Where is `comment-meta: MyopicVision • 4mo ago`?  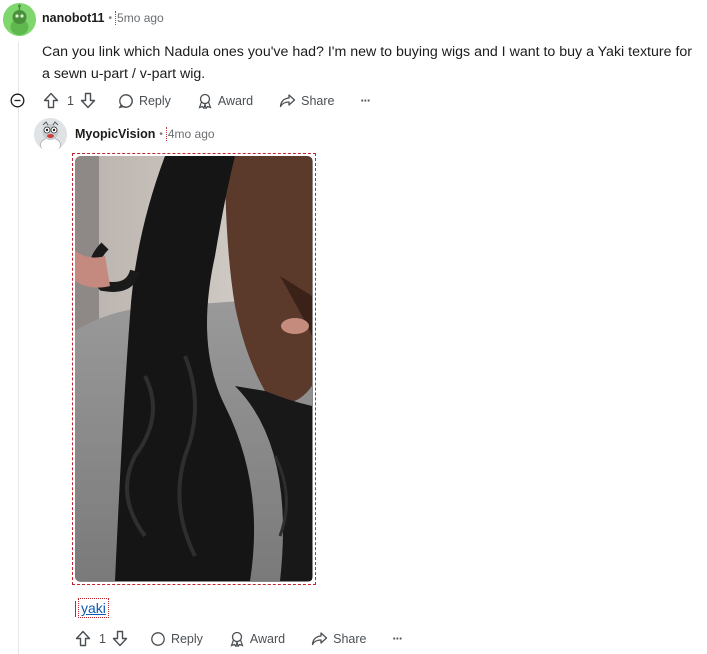
comment-meta: MyopicVision • 4mo ago is located at coordinates (145, 134).